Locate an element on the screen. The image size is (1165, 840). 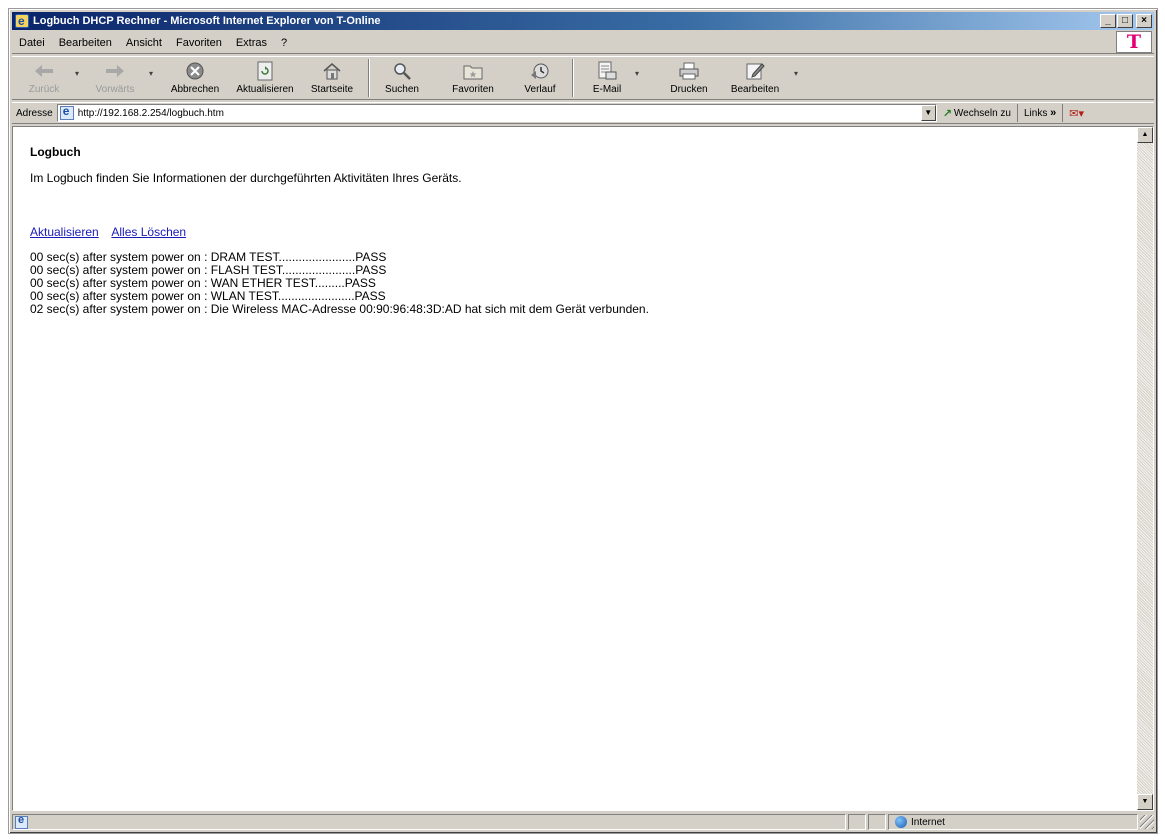
favorites-folder-icon is located at coordinates (473, 71).